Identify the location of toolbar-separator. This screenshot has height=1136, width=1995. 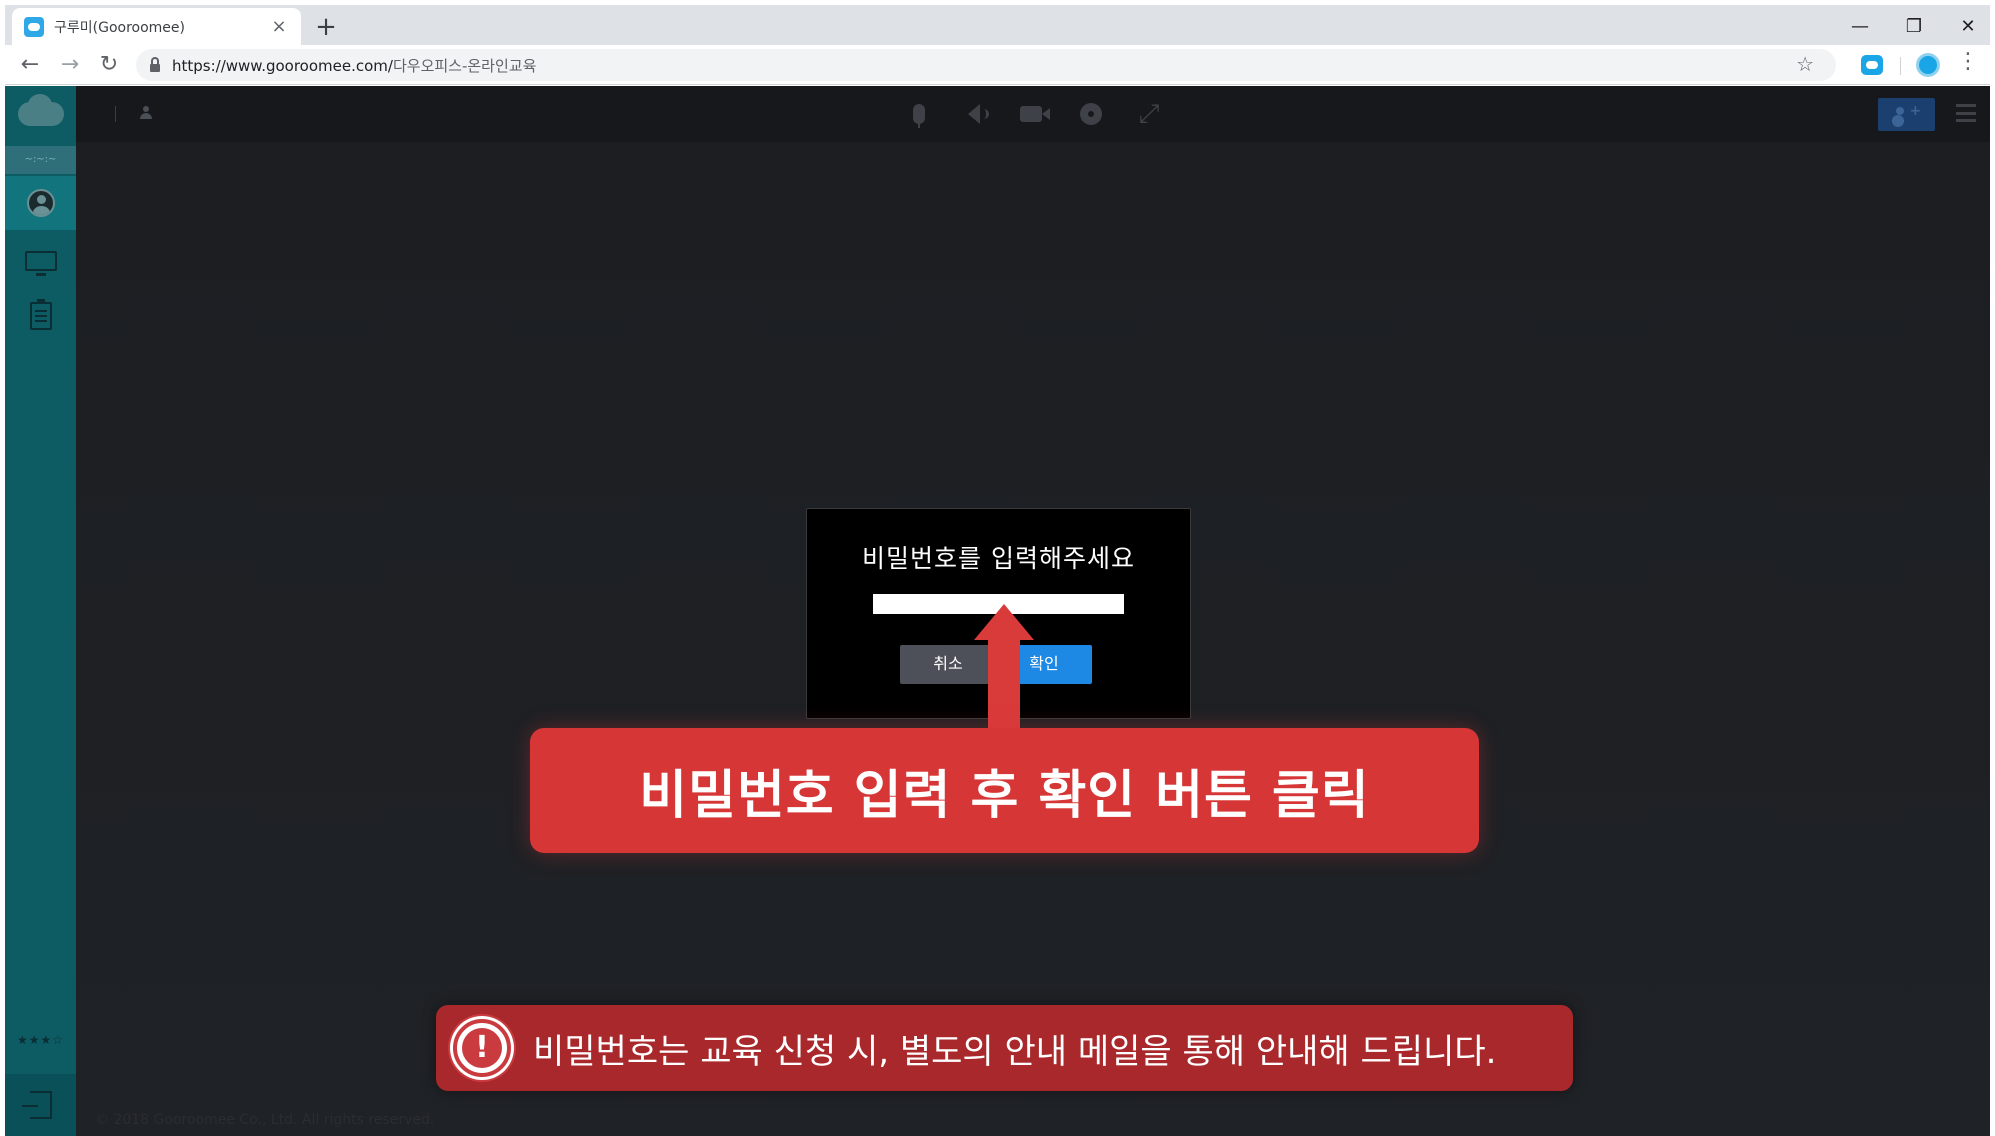
(1900, 66).